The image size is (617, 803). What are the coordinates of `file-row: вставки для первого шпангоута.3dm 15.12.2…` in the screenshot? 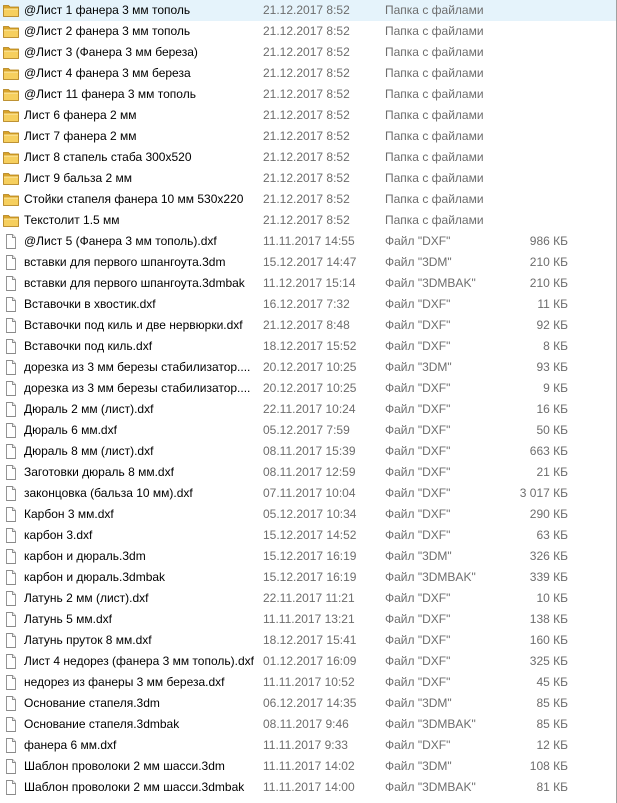 It's located at (308, 262).